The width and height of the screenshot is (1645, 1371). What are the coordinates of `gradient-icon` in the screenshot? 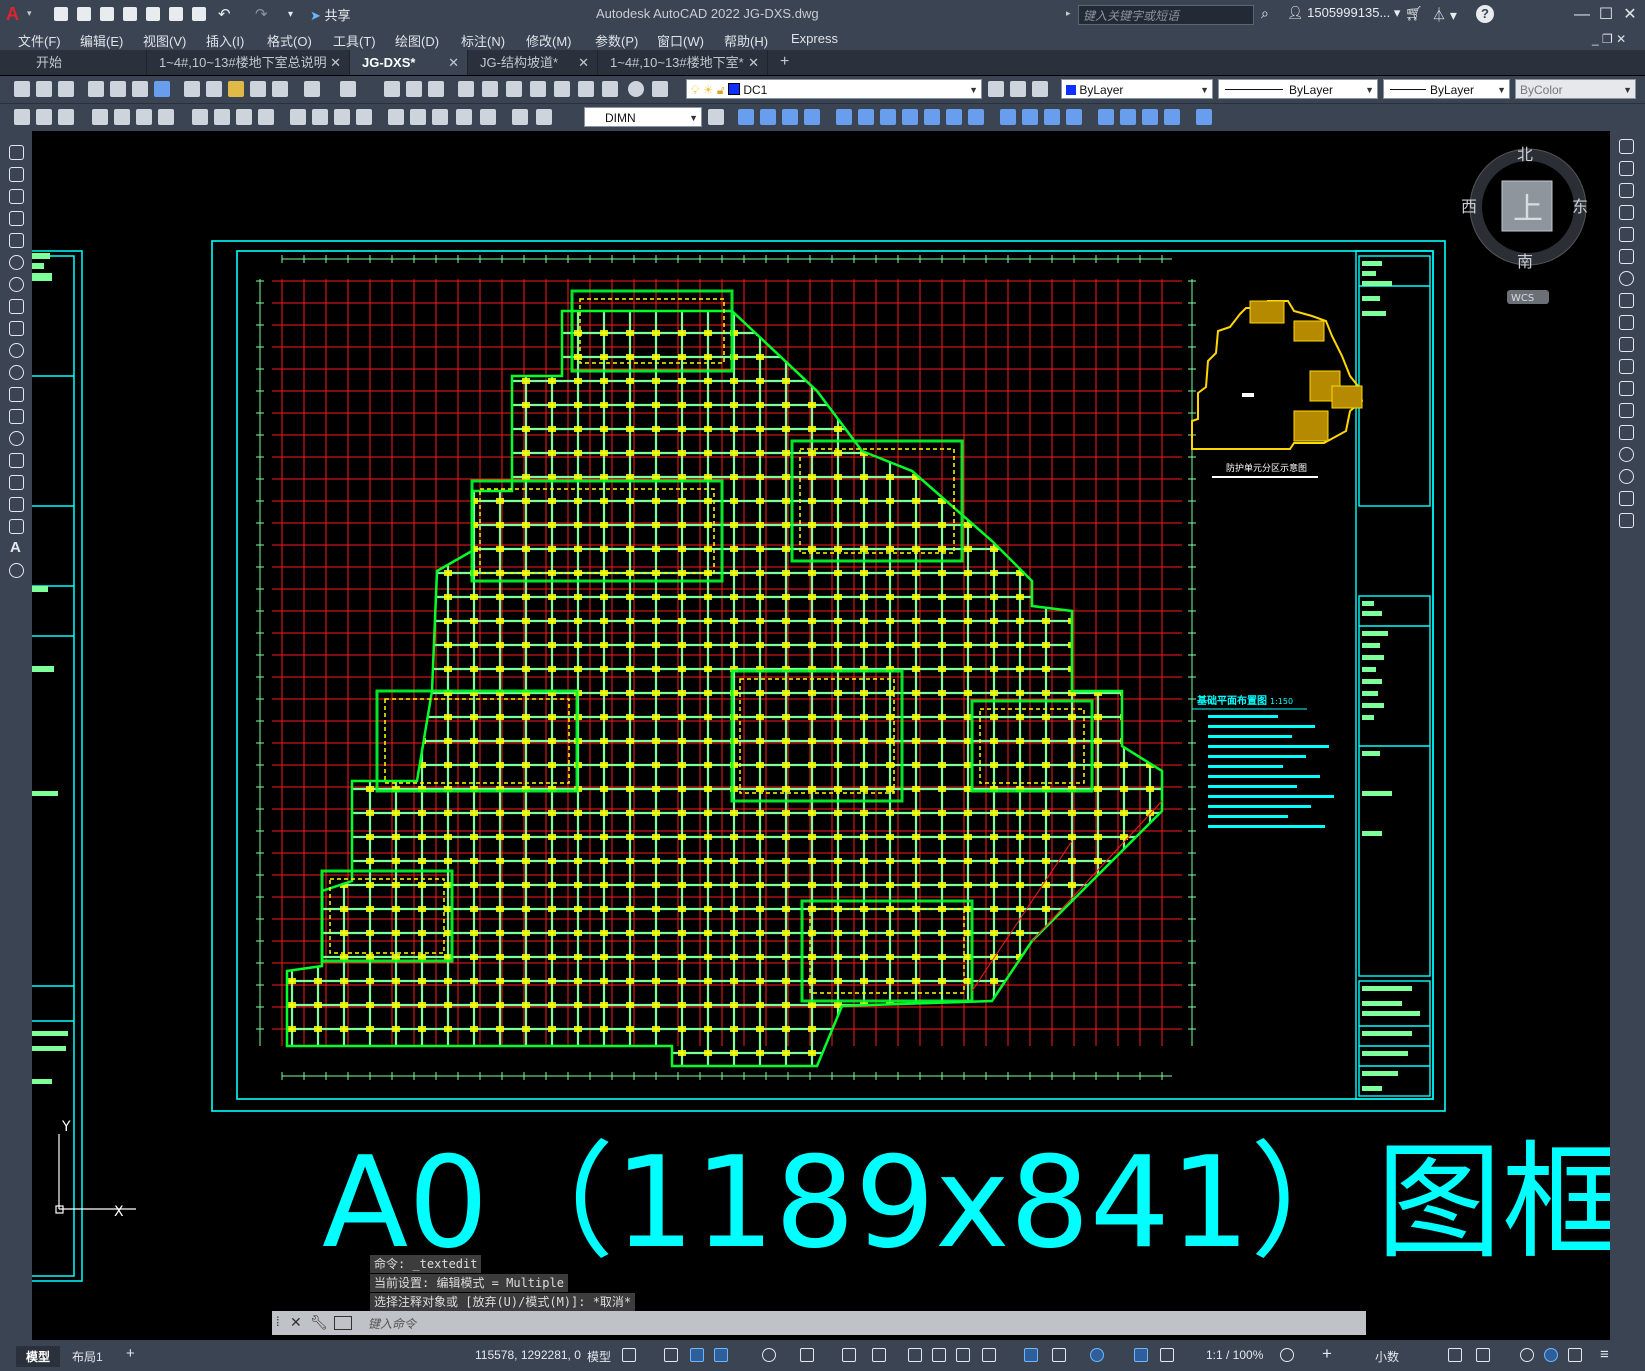 It's located at (16, 482).